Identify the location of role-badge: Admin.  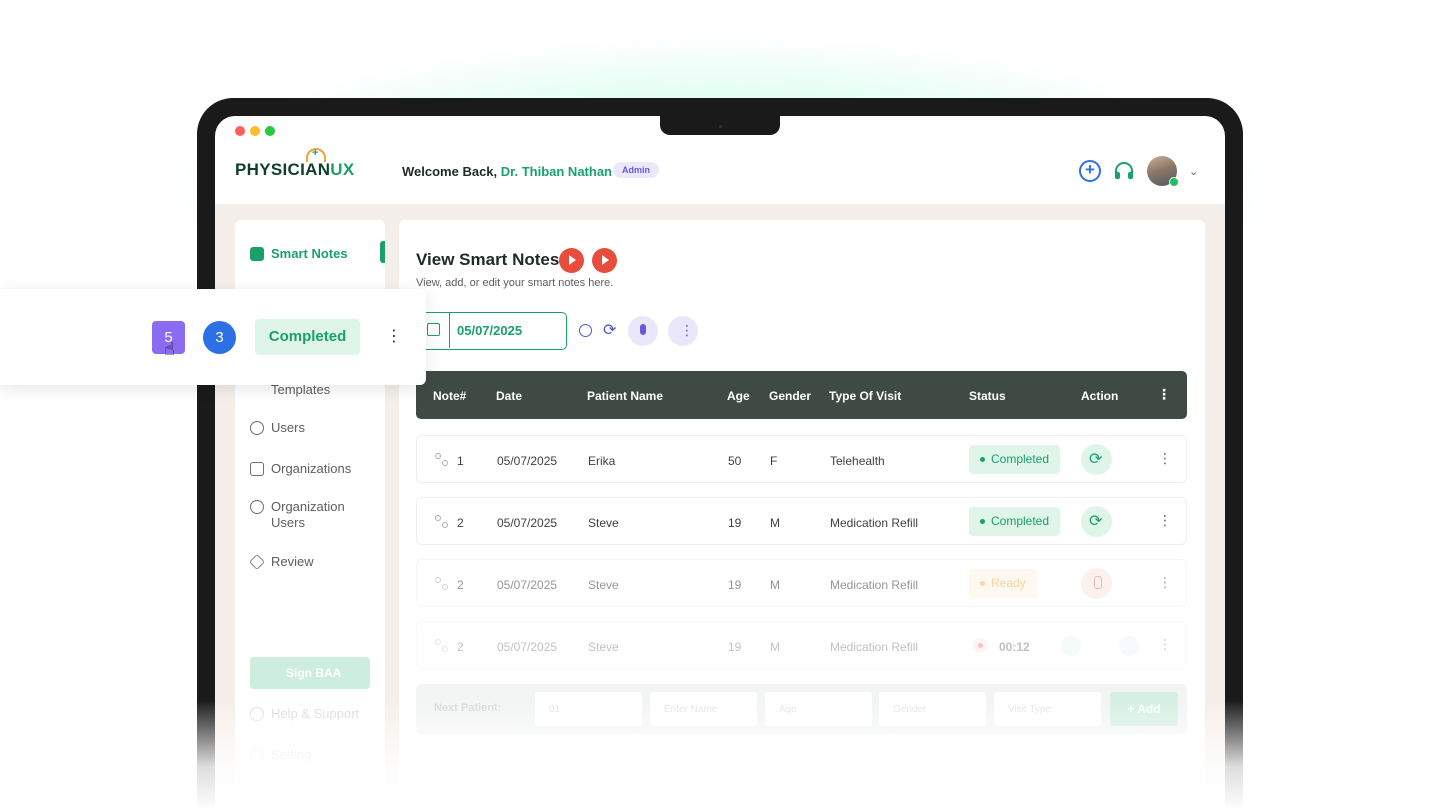
(636, 170).